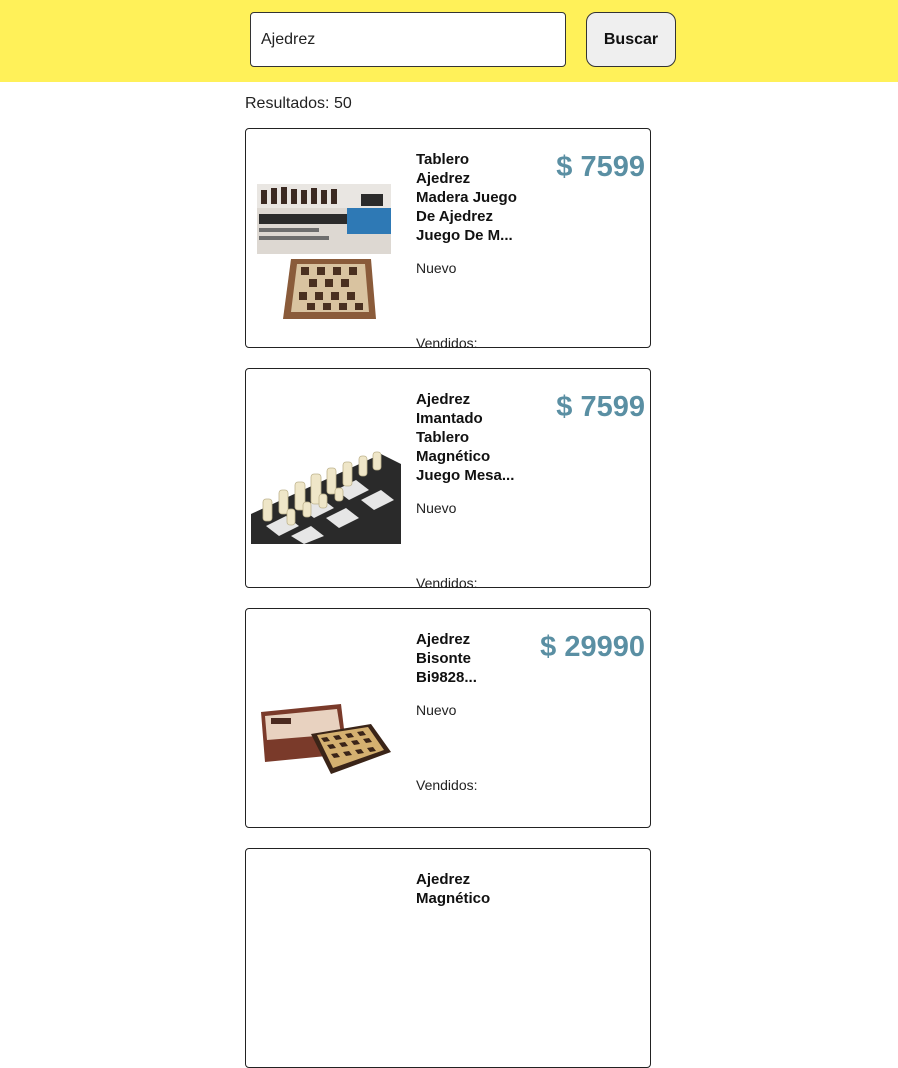 The height and width of the screenshot is (1068, 898). Describe the element at coordinates (631, 39) in the screenshot. I see `search-button: Buscar` at that location.